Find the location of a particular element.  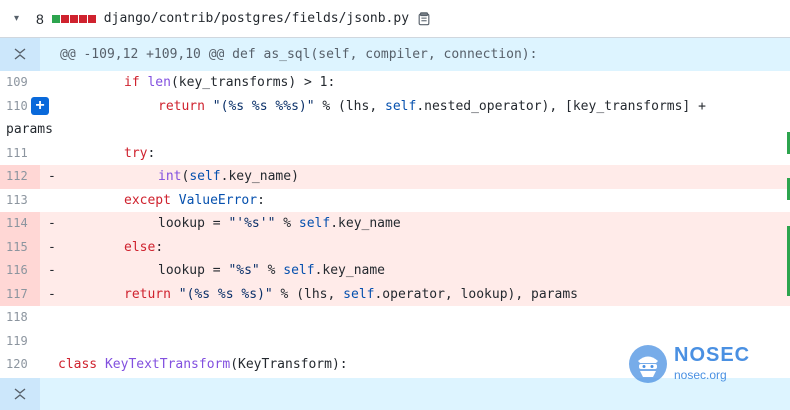

line-number: 114 is located at coordinates (20, 224).